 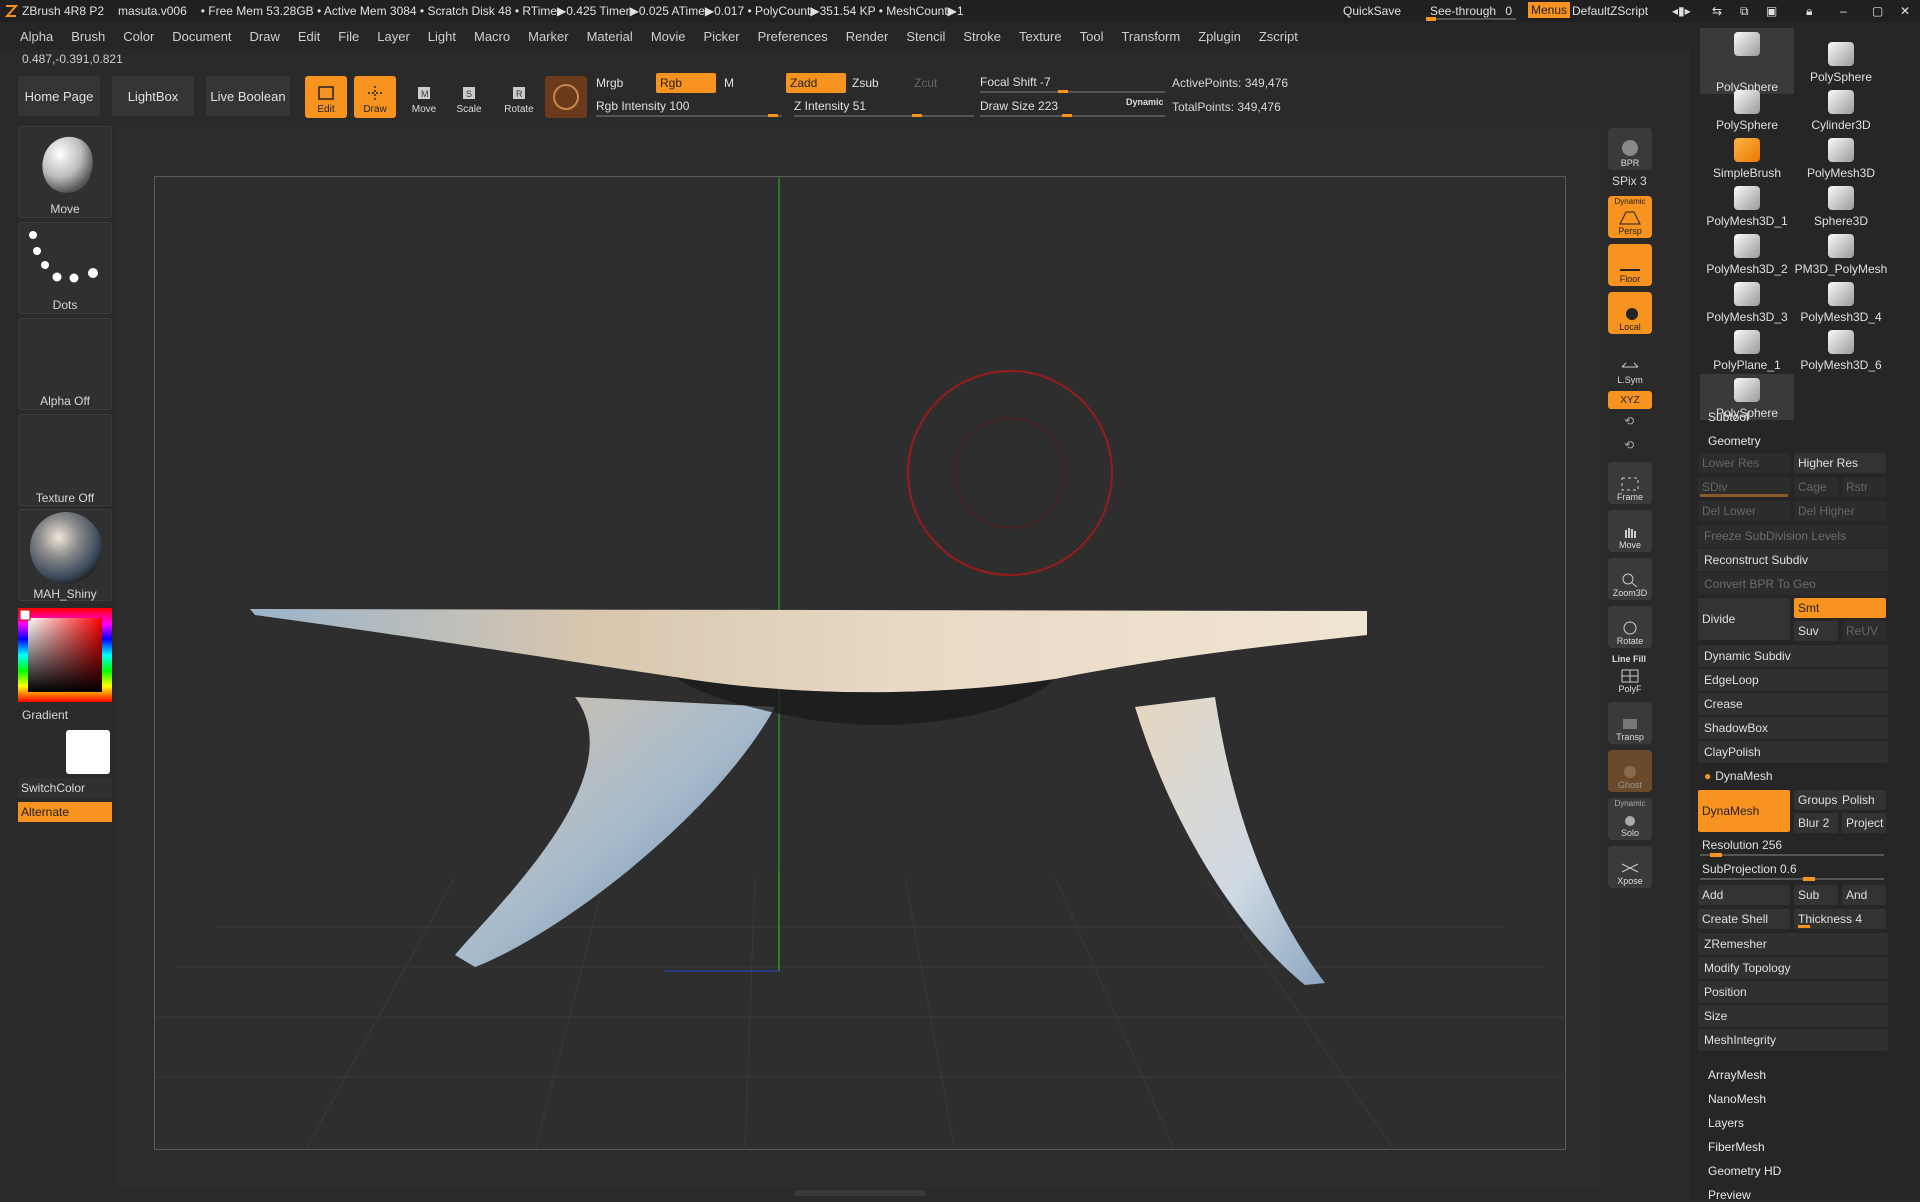 What do you see at coordinates (1793, 560) in the screenshot?
I see `reconstruct-subdiv-button: Reconstruct Subdiv` at bounding box center [1793, 560].